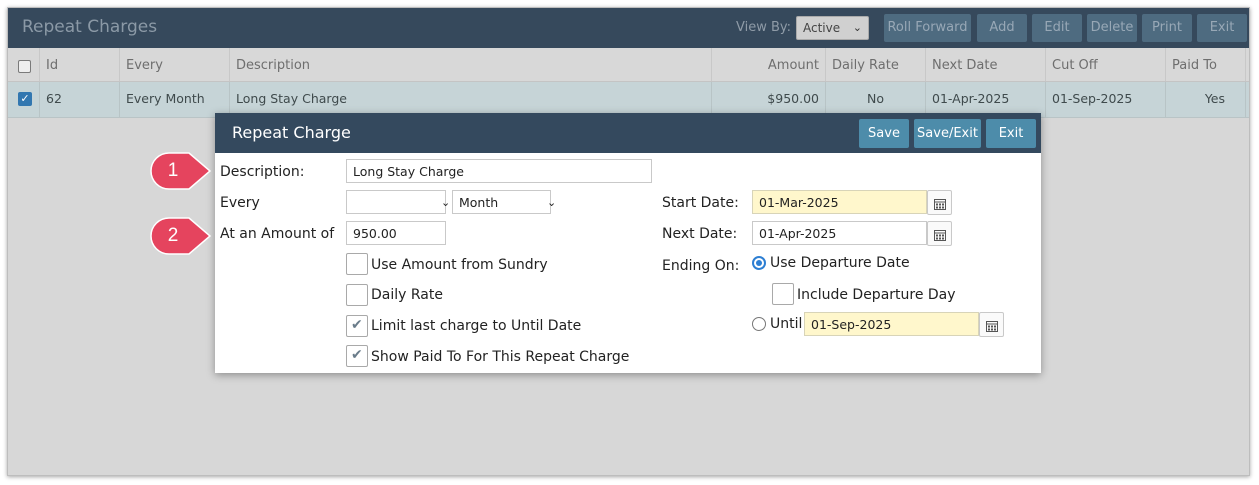 Image resolution: width=1259 pixels, height=485 pixels. Describe the element at coordinates (927, 28) in the screenshot. I see `roll-forward-button: Roll Forward` at that location.